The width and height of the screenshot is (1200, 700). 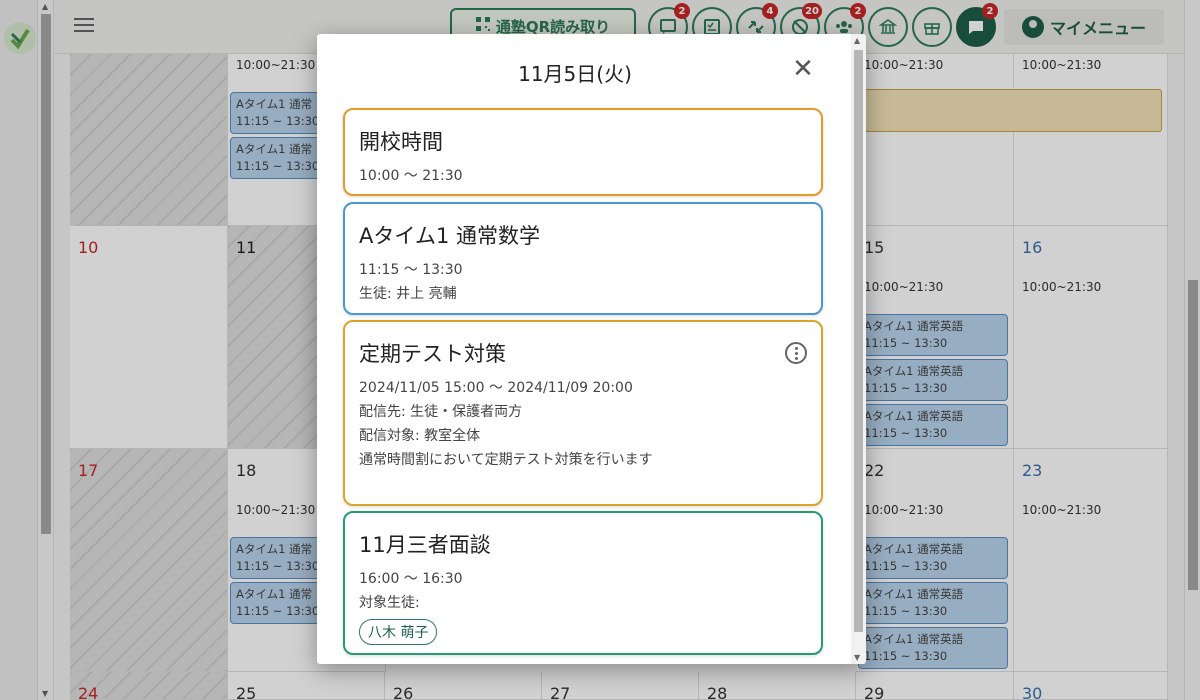 What do you see at coordinates (857, 657) in the screenshot?
I see `scroll-down-arrow-icon: ▼` at bounding box center [857, 657].